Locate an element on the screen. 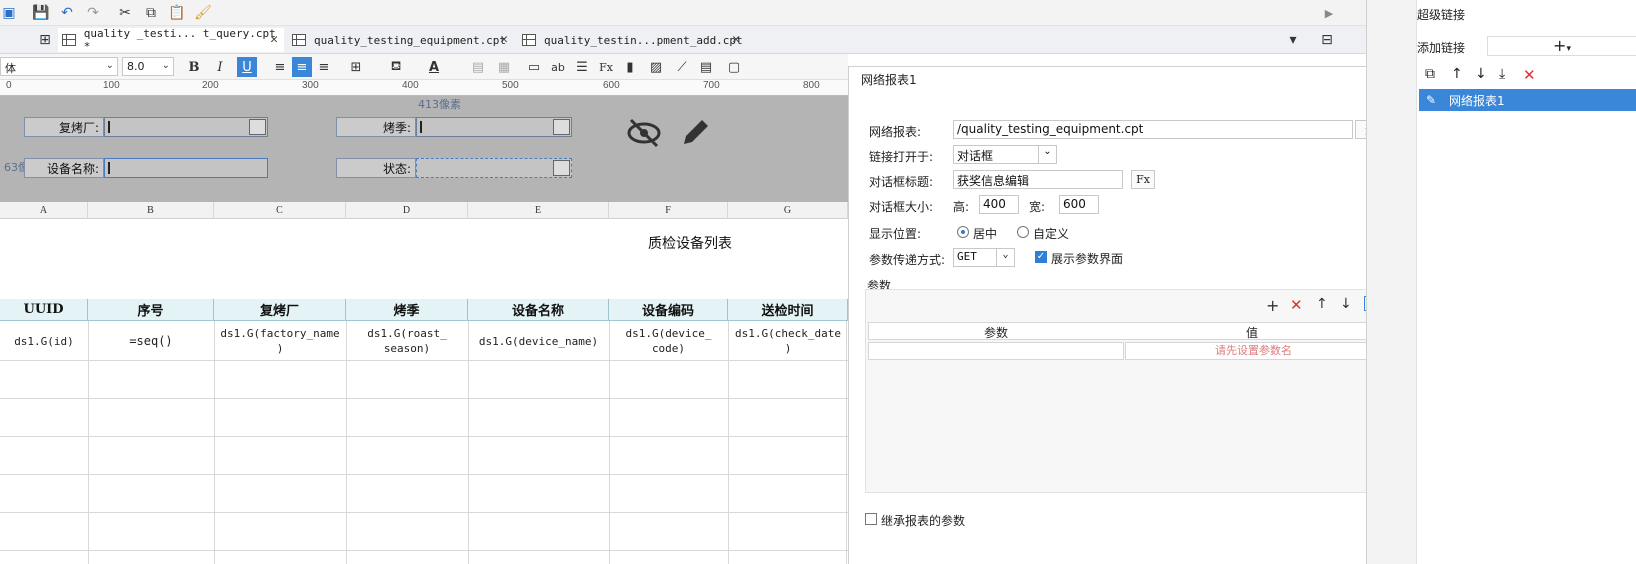  tab-equipment: quality_testing_equipment.cpt ✕ is located at coordinates (401, 40).